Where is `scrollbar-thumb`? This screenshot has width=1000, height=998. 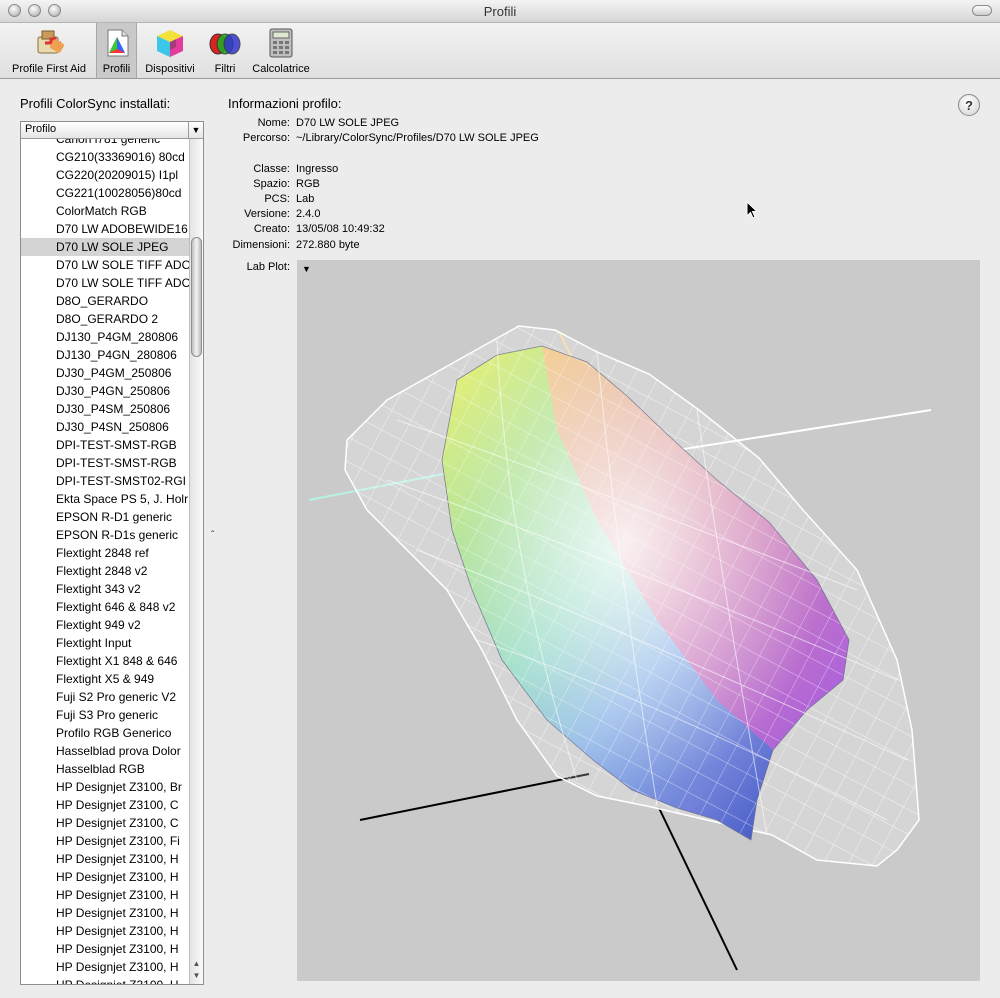
scrollbar-thumb is located at coordinates (196, 297).